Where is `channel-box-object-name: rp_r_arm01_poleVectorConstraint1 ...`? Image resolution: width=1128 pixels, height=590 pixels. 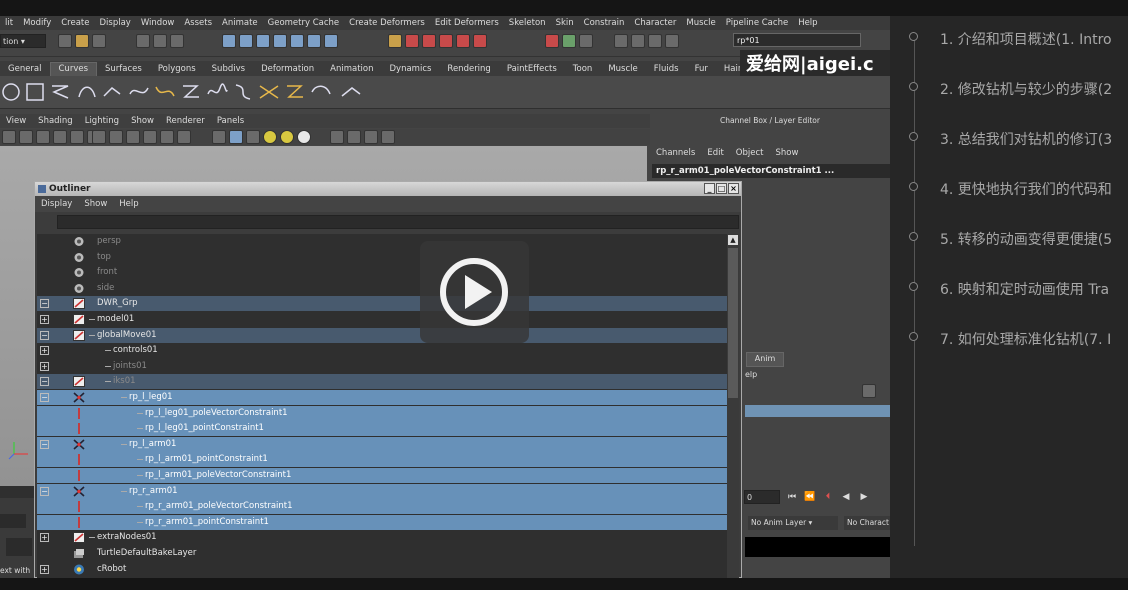
channel-box-object-name: rp_r_arm01_poleVectorConstraint1 ... is located at coordinates (771, 171).